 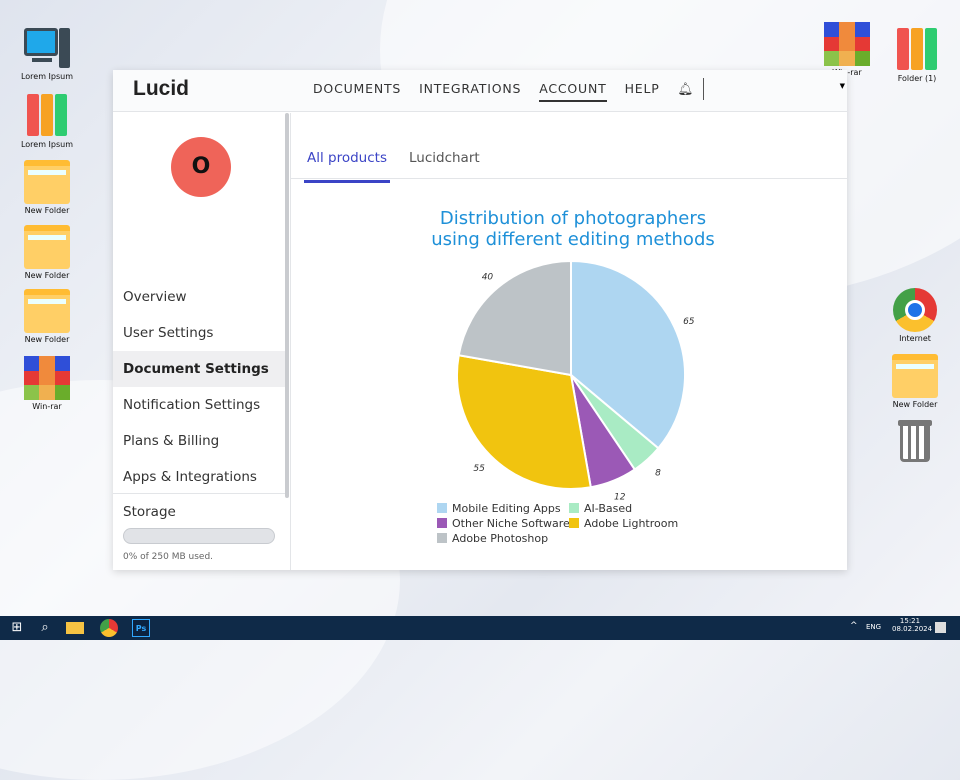 What do you see at coordinates (17, 628) in the screenshot?
I see `windows-start-icon: ⊞` at bounding box center [17, 628].